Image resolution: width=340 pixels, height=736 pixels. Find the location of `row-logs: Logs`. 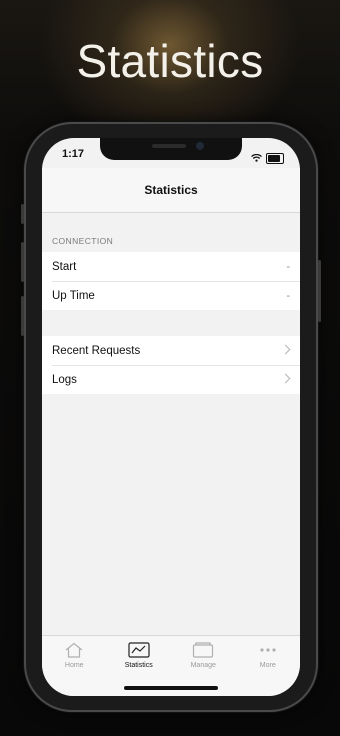

row-logs: Logs is located at coordinates (171, 379).